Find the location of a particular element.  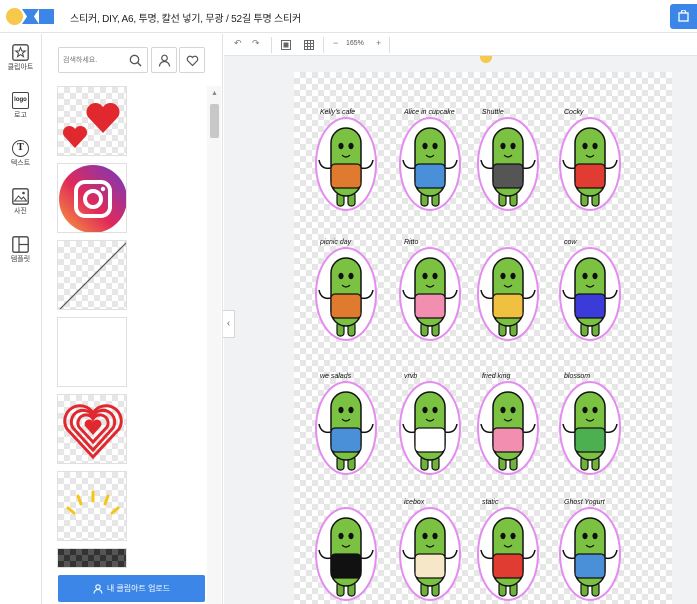

scribble-heart-icon is located at coordinates (93, 432).